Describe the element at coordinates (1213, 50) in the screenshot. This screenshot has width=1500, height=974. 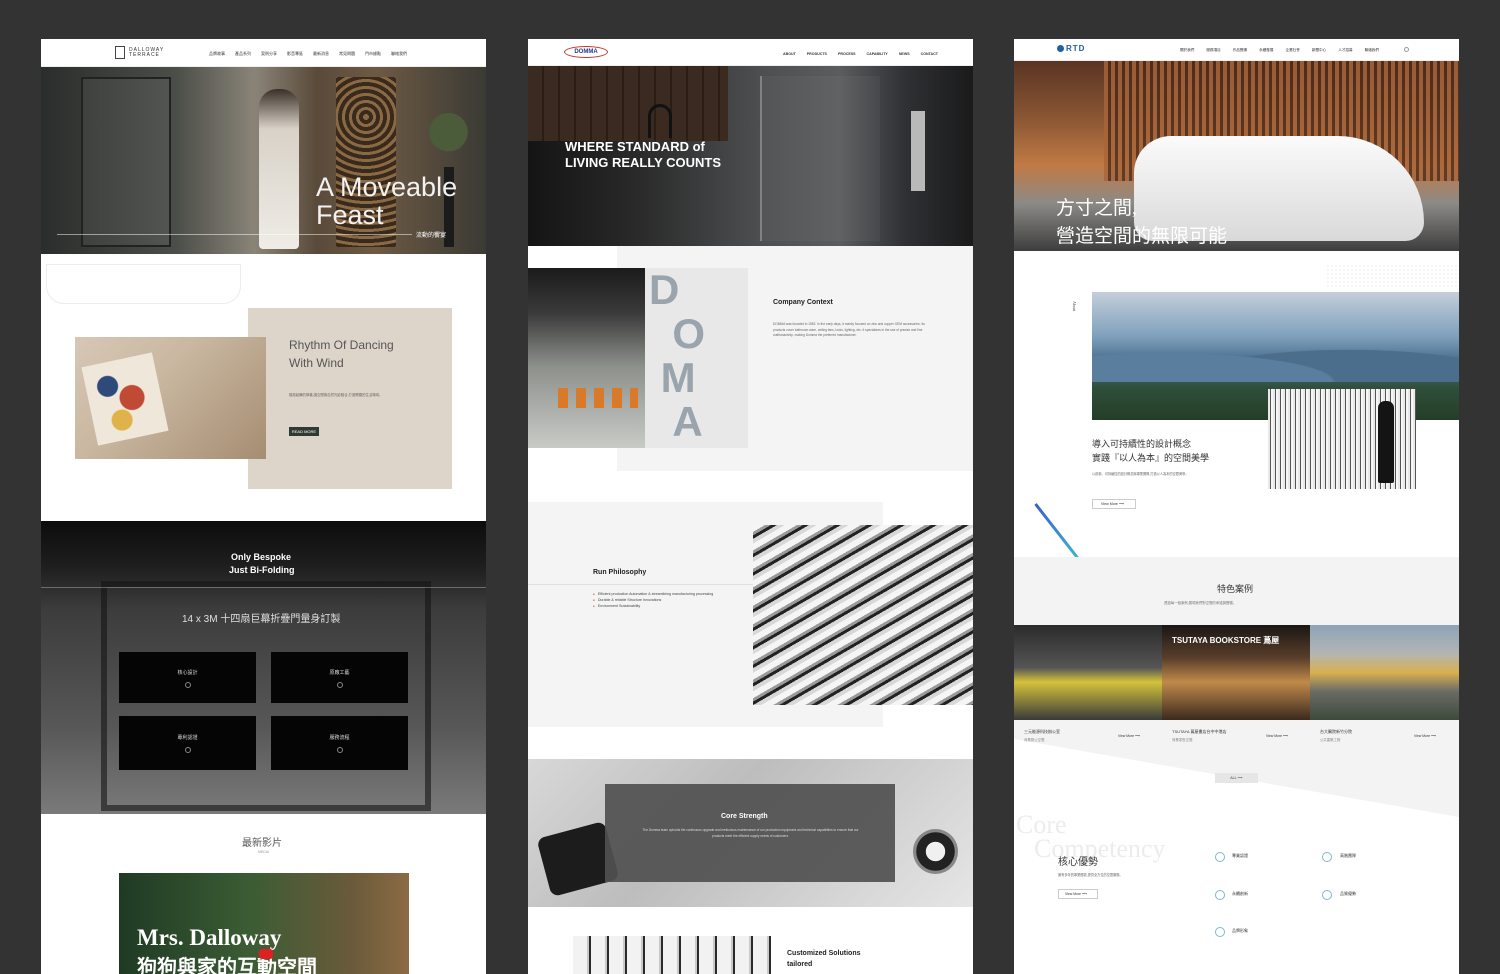
I see `nav-item: 服務項目` at that location.